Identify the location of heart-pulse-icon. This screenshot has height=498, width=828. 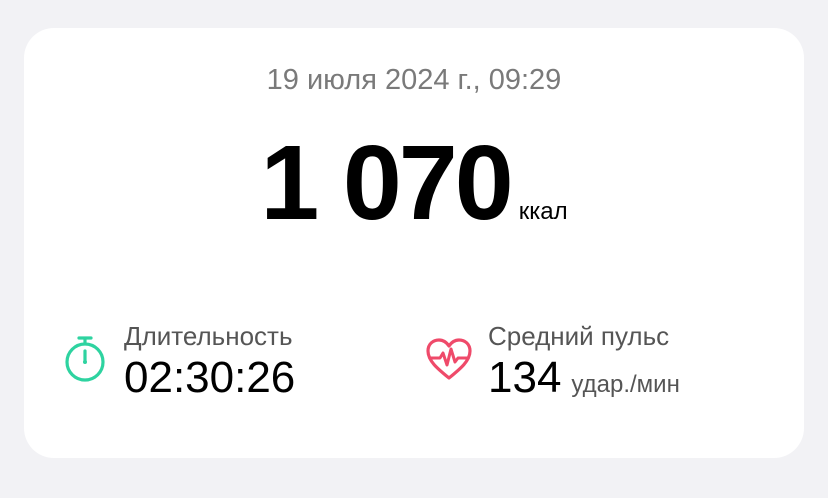
(449, 359).